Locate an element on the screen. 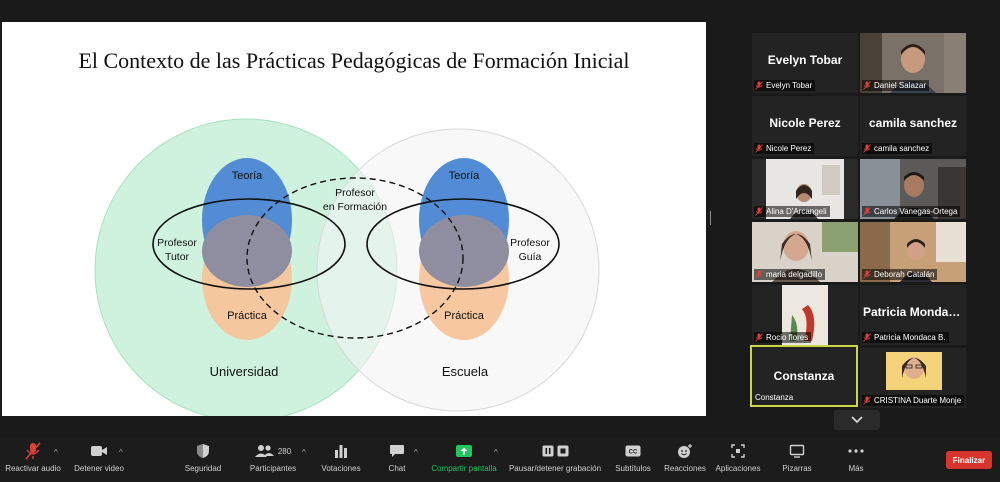  participant-label: Daniel Salazar is located at coordinates (896, 85).